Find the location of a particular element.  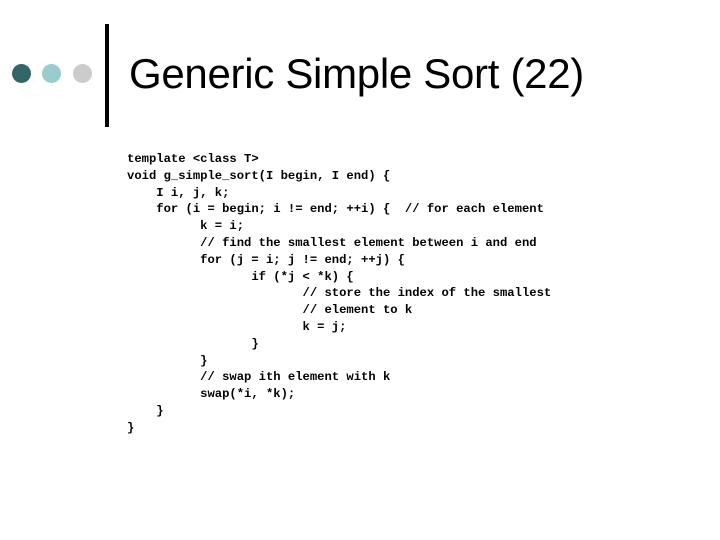

code-line: k = i; is located at coordinates (186, 226).